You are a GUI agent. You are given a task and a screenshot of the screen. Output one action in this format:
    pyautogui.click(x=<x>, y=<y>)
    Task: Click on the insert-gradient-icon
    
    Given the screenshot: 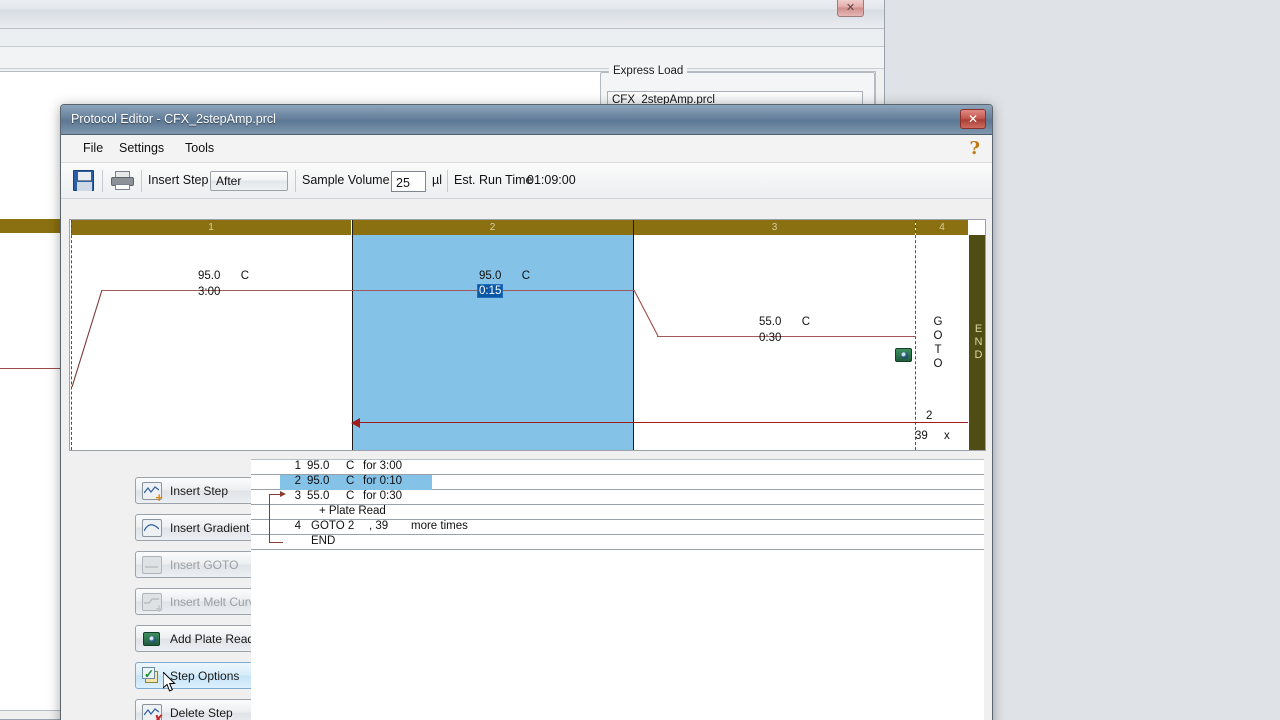 What is the action you would take?
    pyautogui.click(x=152, y=528)
    